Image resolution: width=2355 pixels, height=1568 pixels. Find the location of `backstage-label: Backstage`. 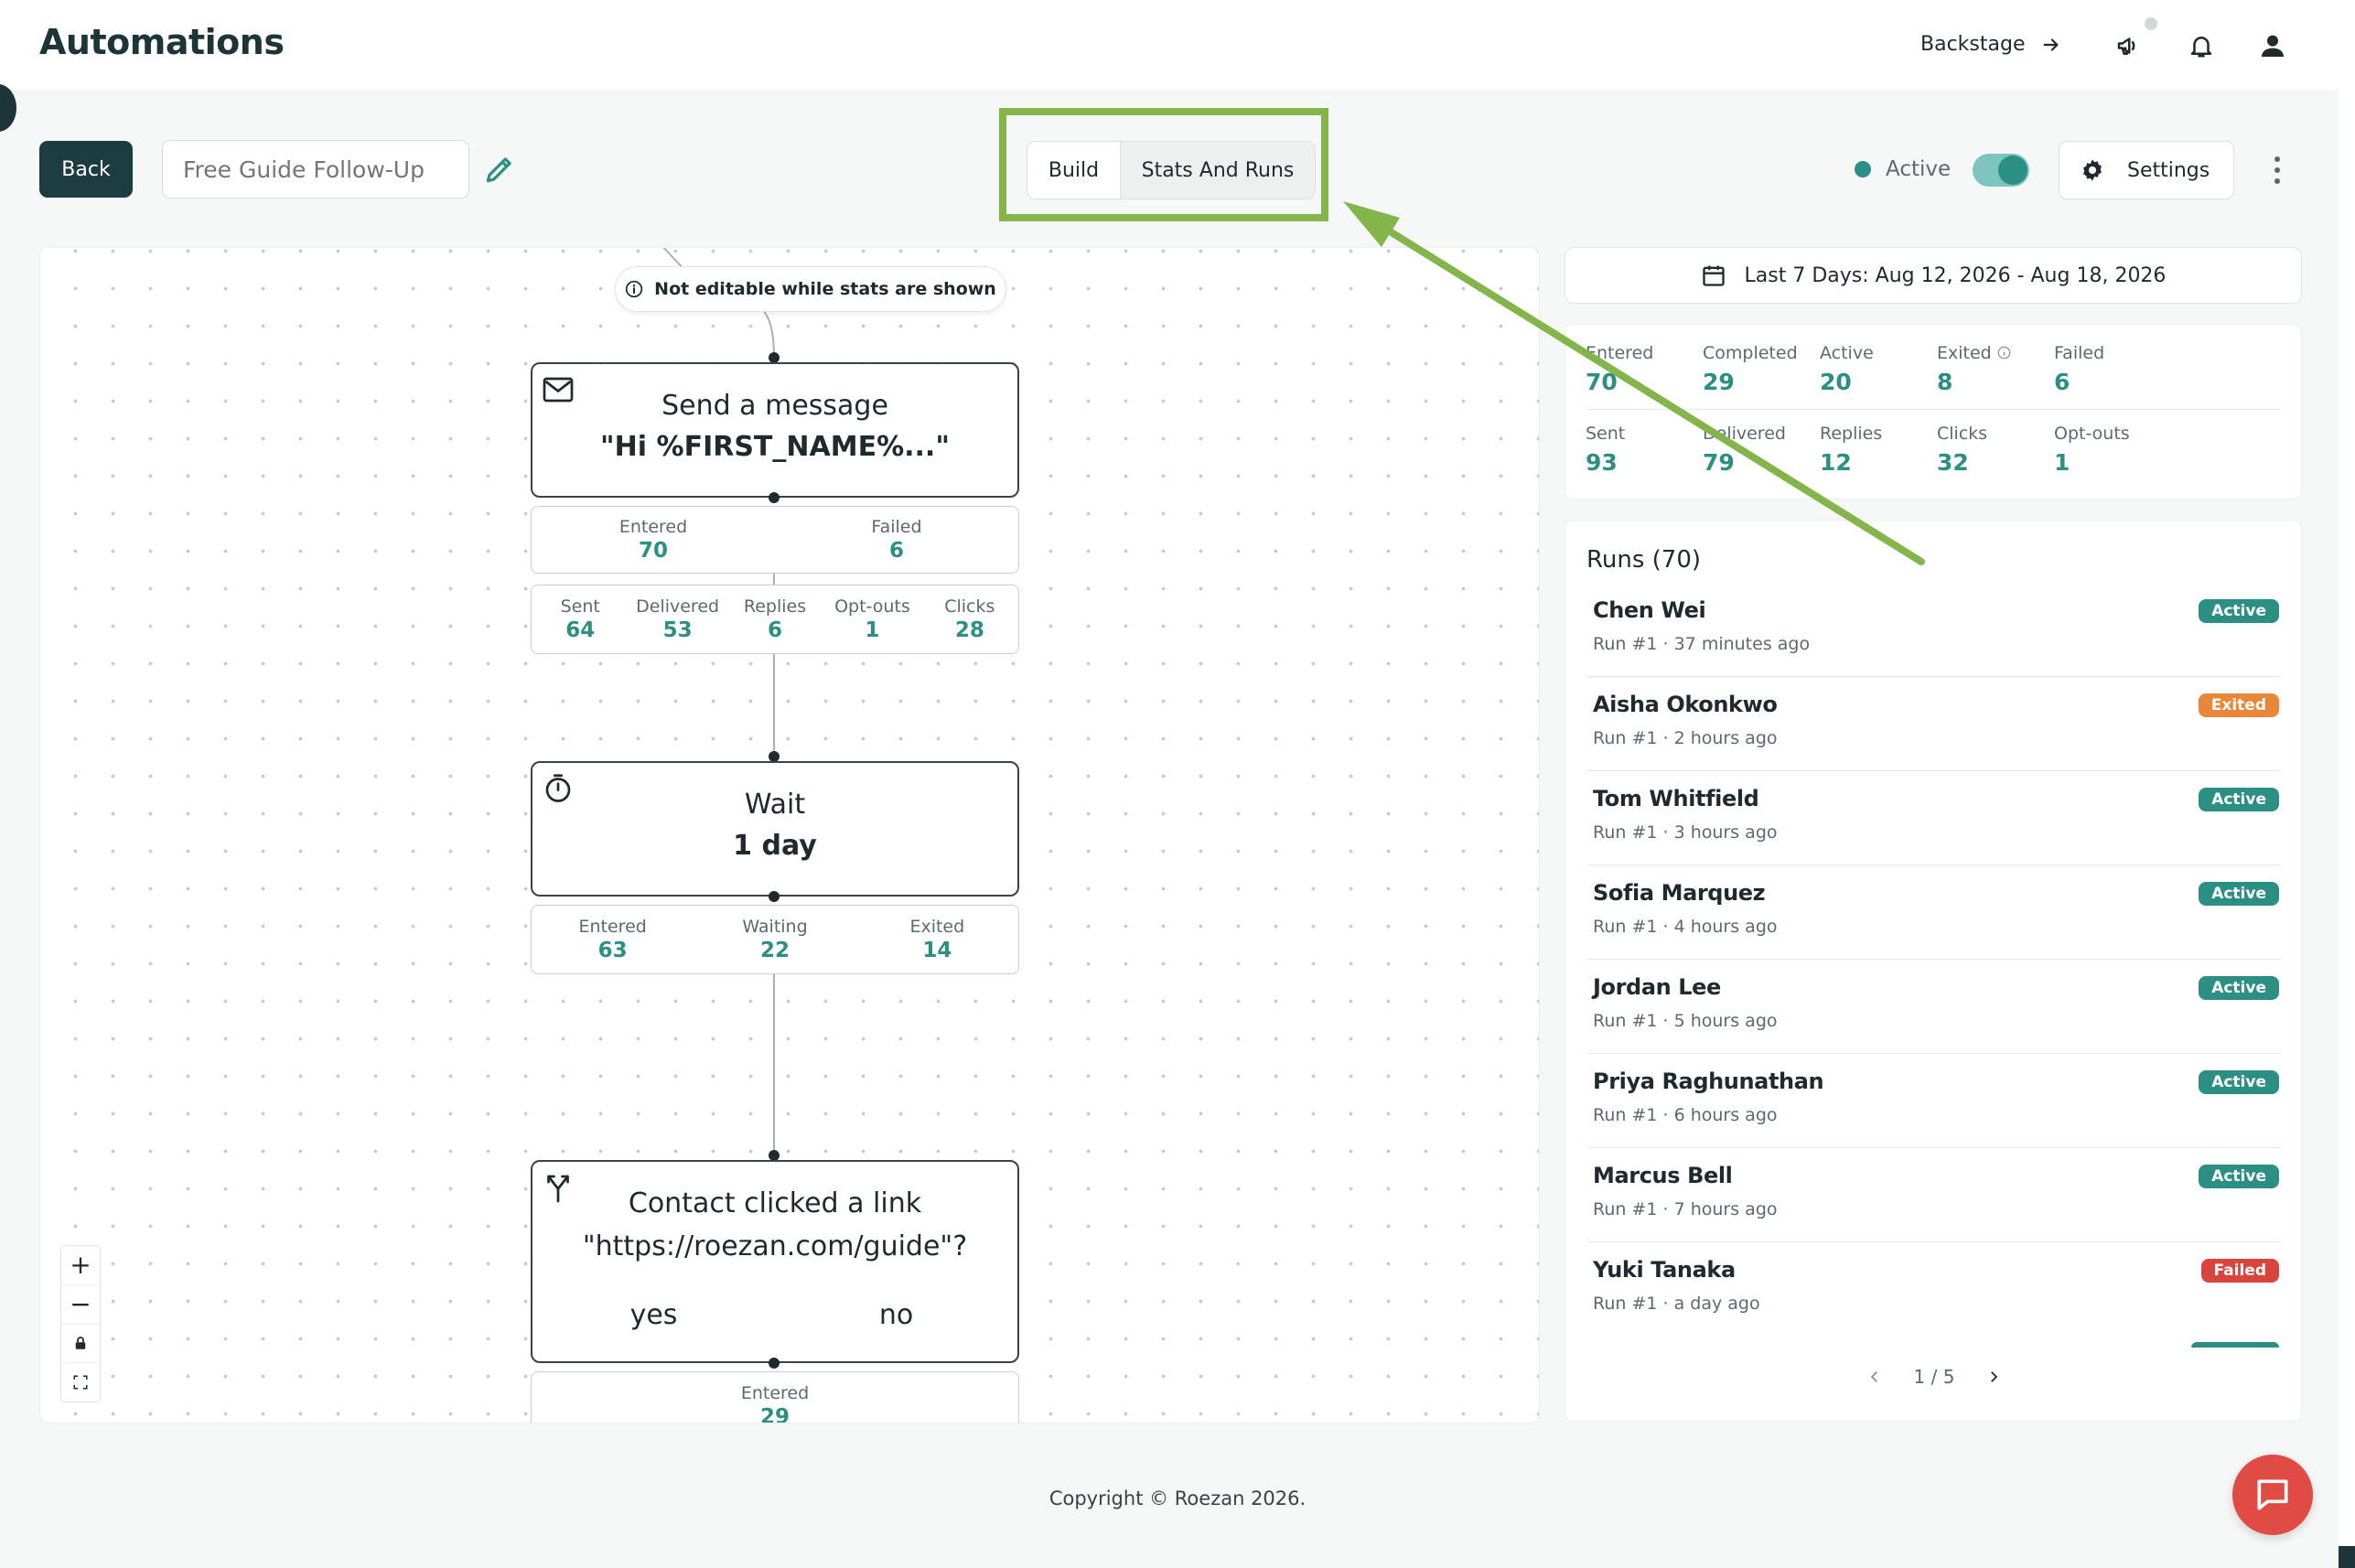

backstage-label: Backstage is located at coordinates (1973, 44).